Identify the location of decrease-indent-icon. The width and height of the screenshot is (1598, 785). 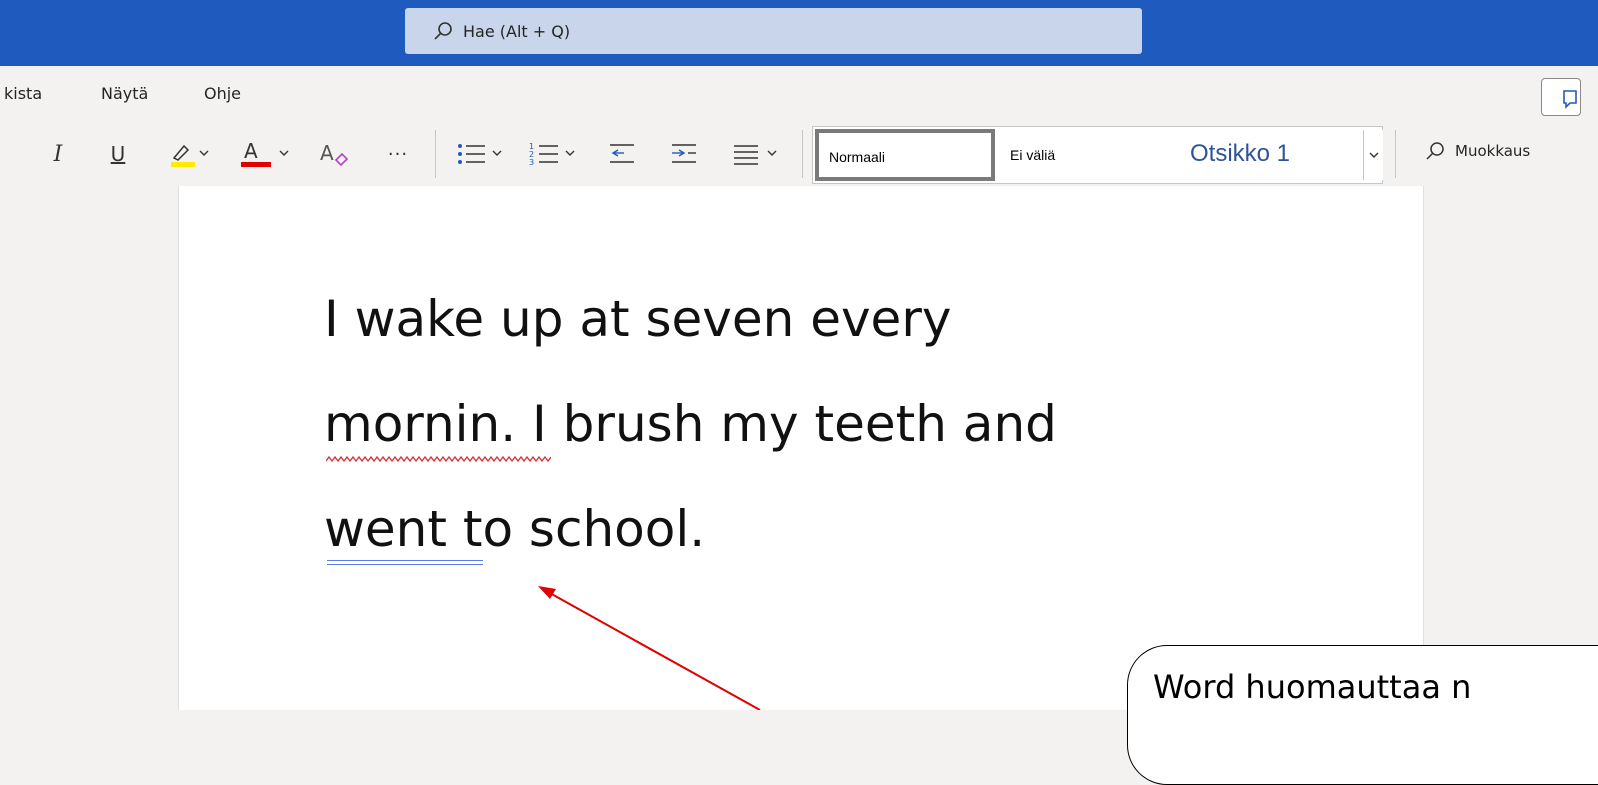
(622, 153).